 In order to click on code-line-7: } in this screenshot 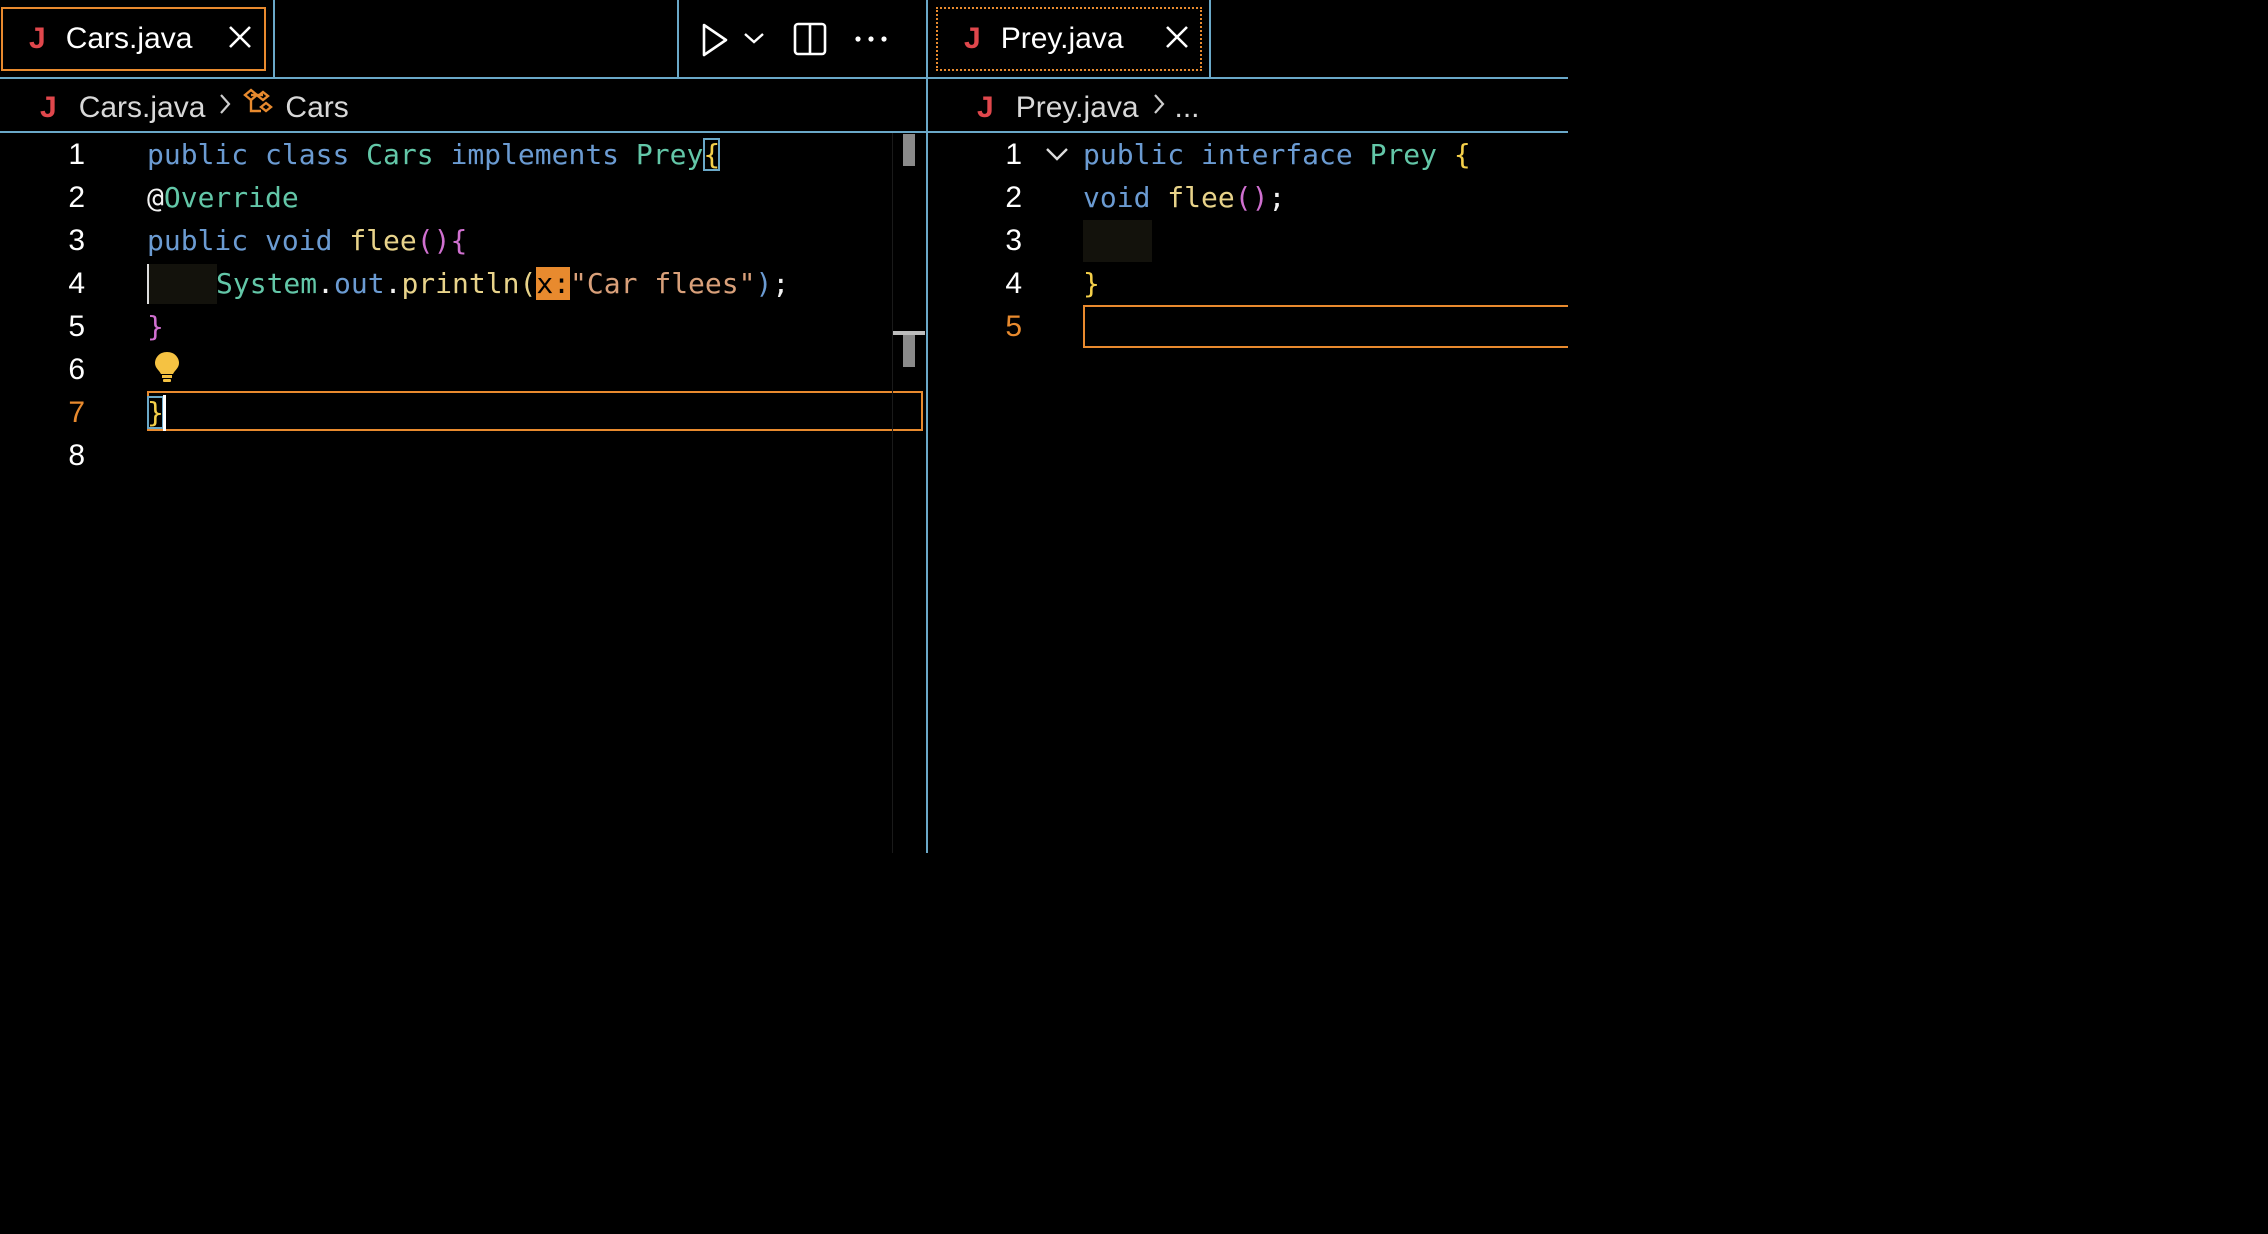, I will do `click(155, 412)`.